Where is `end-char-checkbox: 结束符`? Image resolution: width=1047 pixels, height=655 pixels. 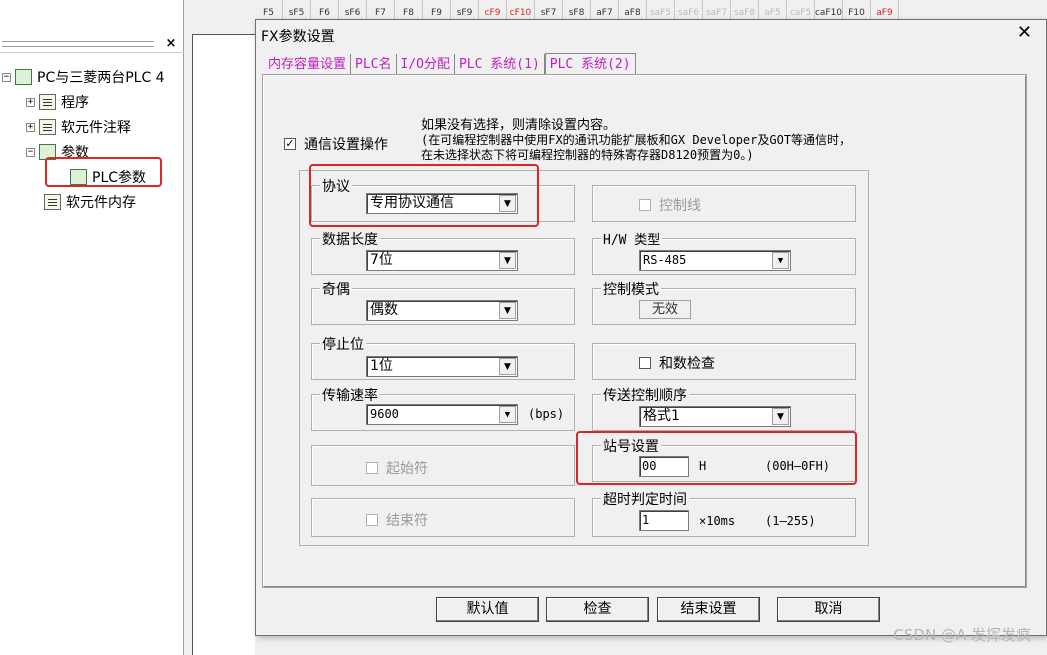
end-char-checkbox: 结束符 is located at coordinates (397, 520).